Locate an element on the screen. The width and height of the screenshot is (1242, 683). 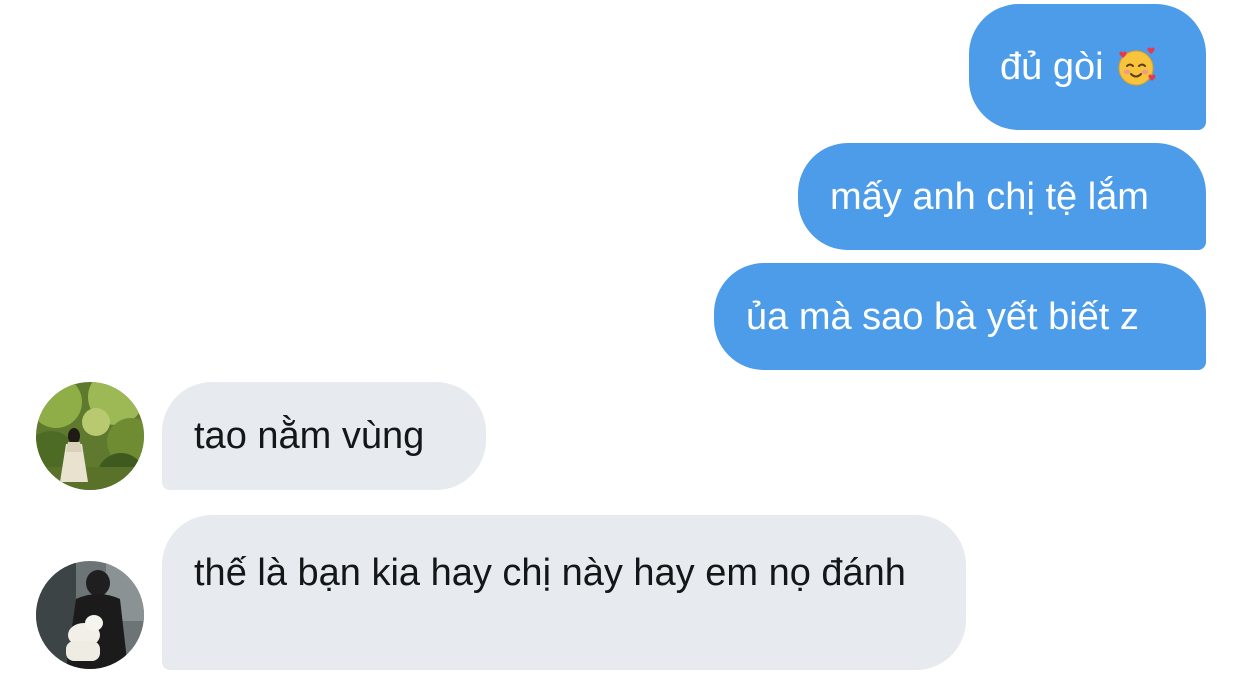
sent-message-bubble: ủa mà sao bà yết biết z is located at coordinates (960, 316).